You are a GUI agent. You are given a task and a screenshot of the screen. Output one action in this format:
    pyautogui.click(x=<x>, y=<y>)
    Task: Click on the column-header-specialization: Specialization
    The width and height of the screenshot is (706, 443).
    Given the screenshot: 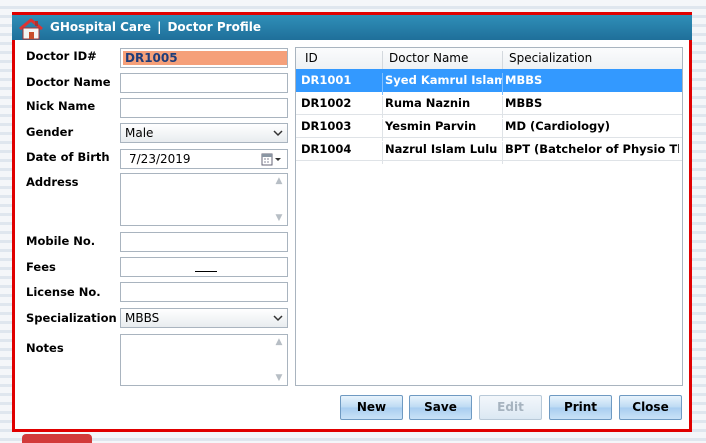 What is the action you would take?
    pyautogui.click(x=550, y=58)
    